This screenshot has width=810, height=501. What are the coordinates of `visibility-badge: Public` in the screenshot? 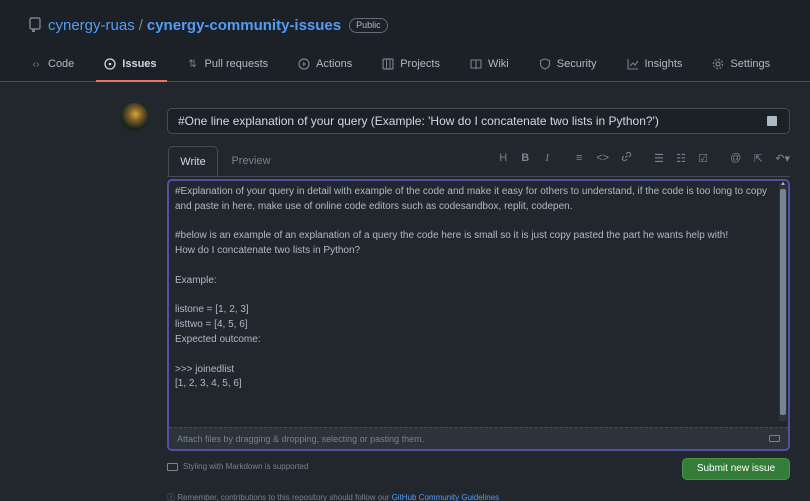 It's located at (368, 25).